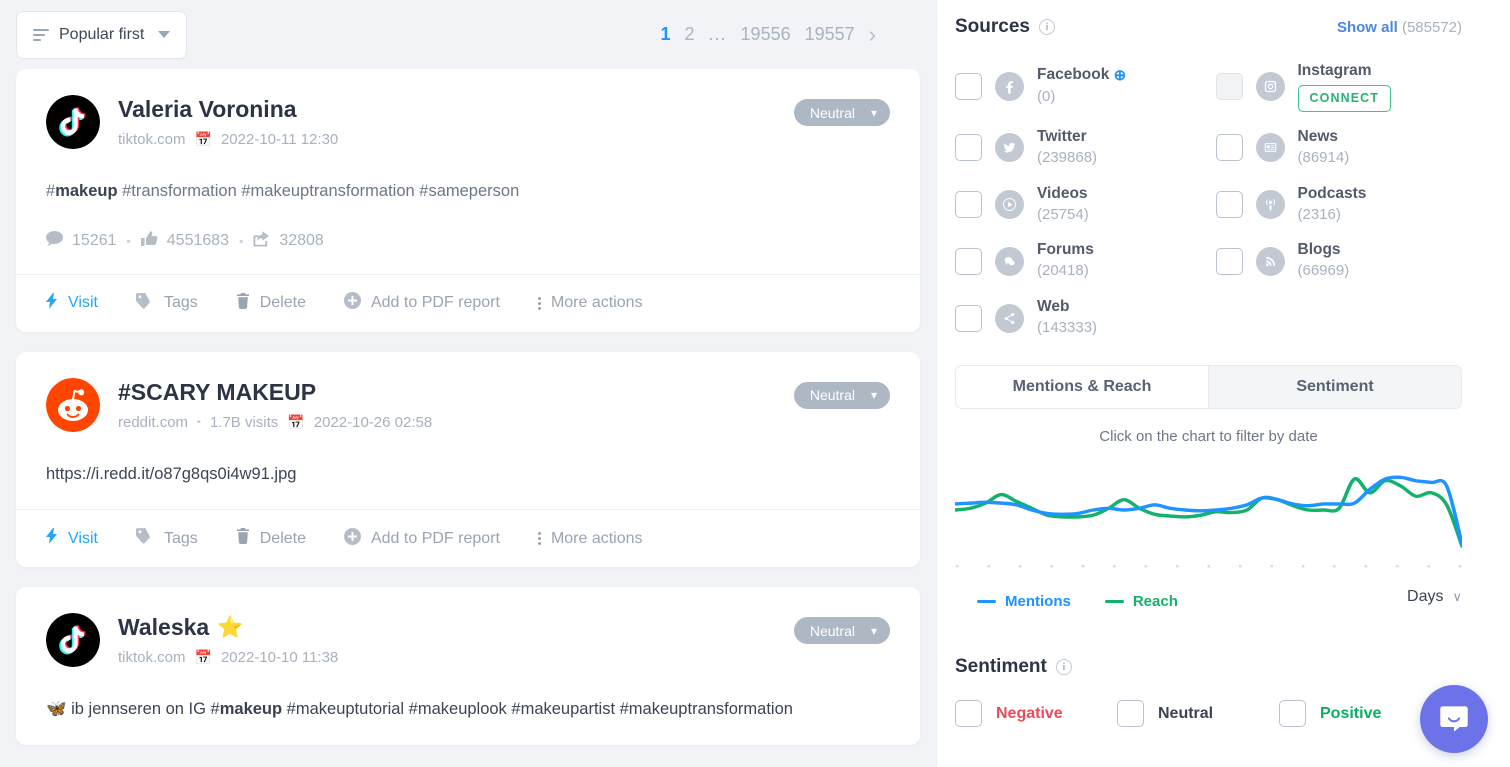 The image size is (1510, 767). I want to click on add-to-pdf-label: Add to PDF report, so click(435, 538).